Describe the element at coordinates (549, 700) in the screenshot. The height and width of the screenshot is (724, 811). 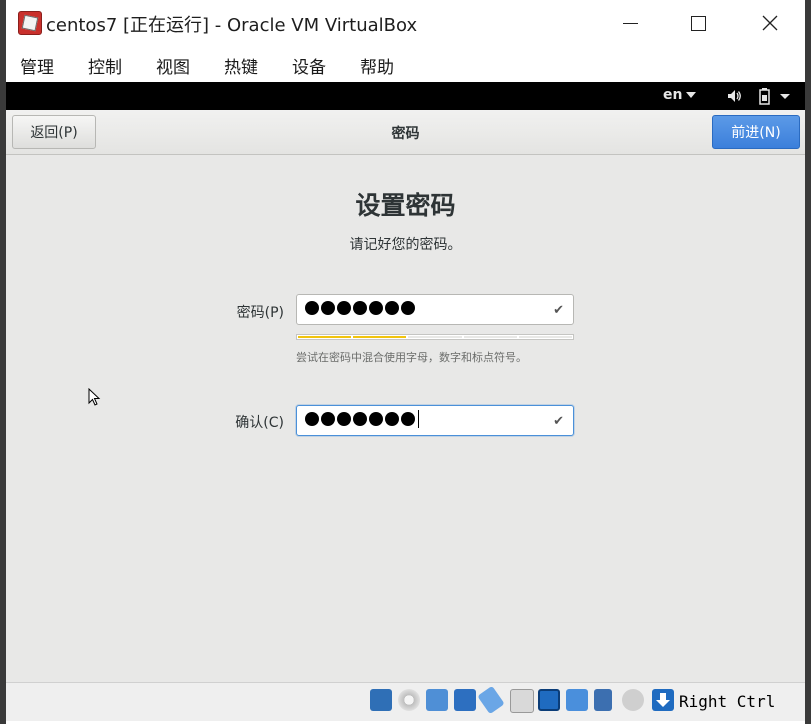
I see `display-icon` at that location.